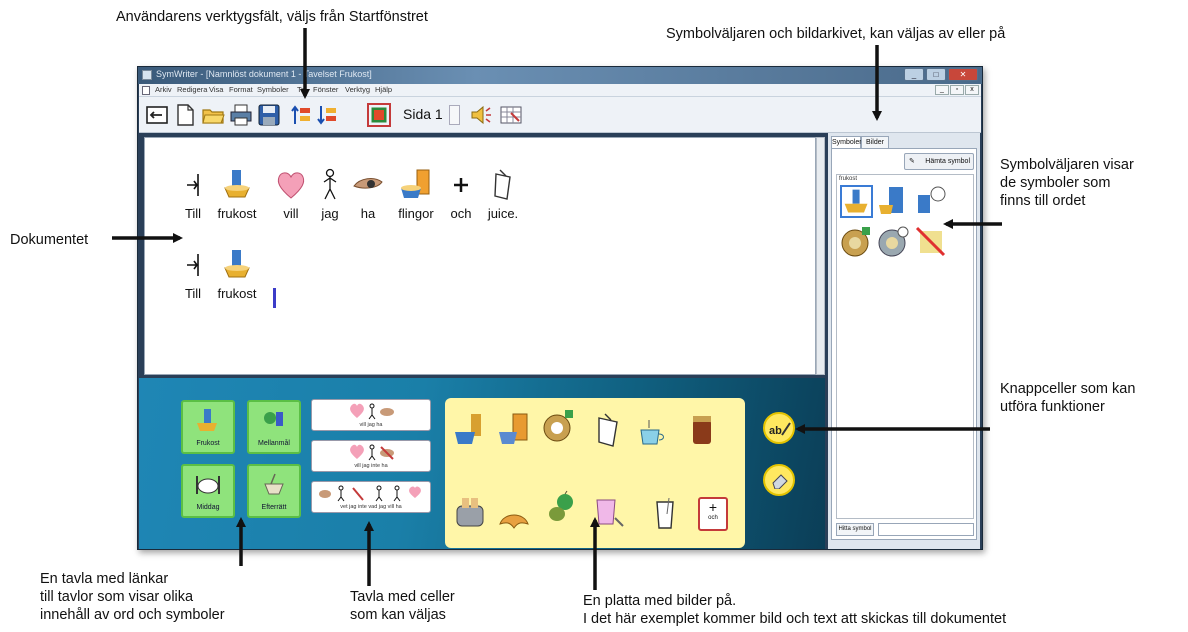 The height and width of the screenshot is (632, 1188). Describe the element at coordinates (192, 89) in the screenshot. I see `menu-redigera: Redigera` at that location.